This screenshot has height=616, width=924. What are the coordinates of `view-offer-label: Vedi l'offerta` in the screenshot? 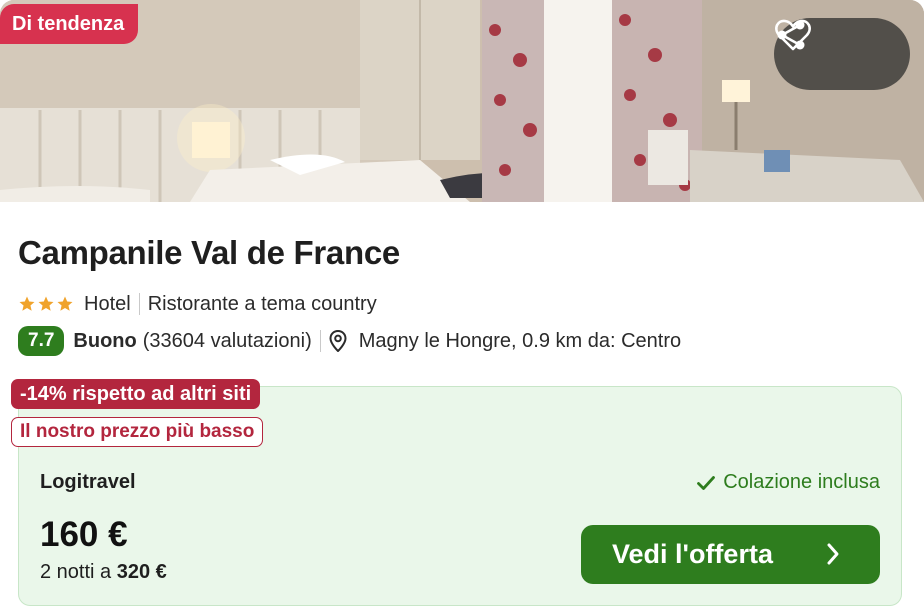 It's located at (692, 554).